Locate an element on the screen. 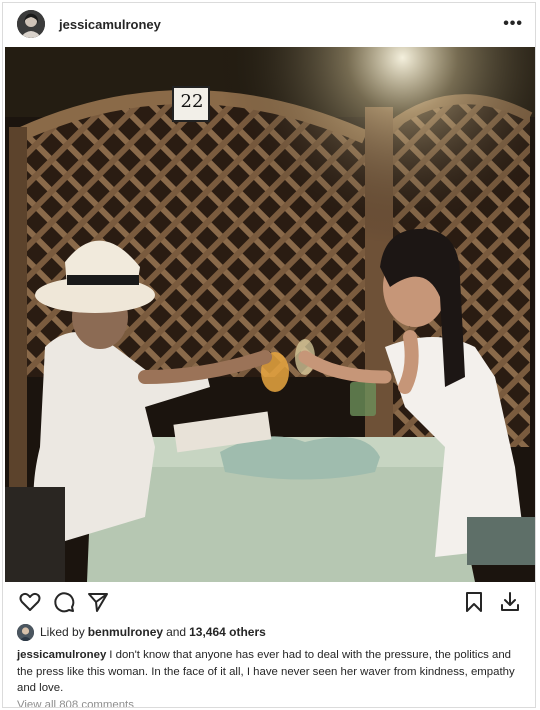  post-header: jessicamulroney ••• is located at coordinates (269, 24).